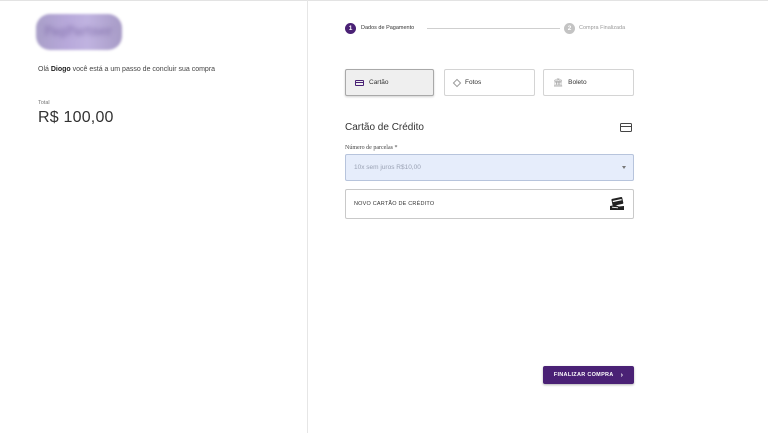  What do you see at coordinates (588, 82) in the screenshot?
I see `payment-method-boleto: 🏛 Boleto` at bounding box center [588, 82].